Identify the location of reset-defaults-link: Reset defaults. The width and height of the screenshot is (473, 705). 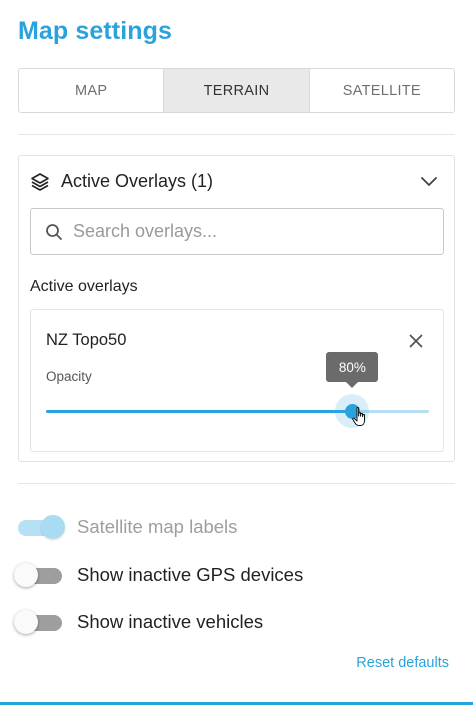
(402, 663).